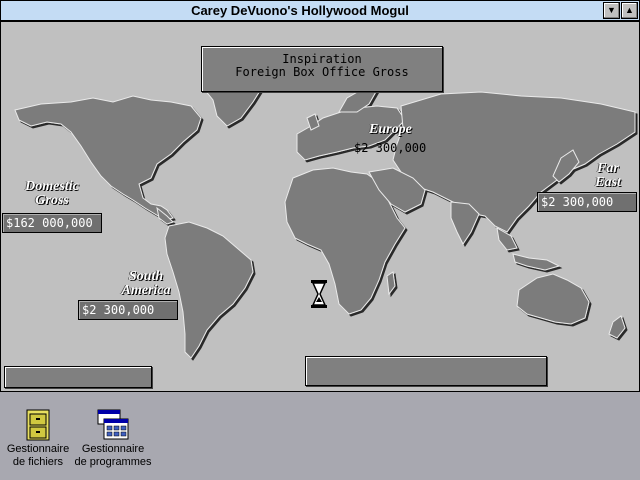 The height and width of the screenshot is (480, 640). What do you see at coordinates (390, 129) in the screenshot?
I see `europe-label: Europe` at bounding box center [390, 129].